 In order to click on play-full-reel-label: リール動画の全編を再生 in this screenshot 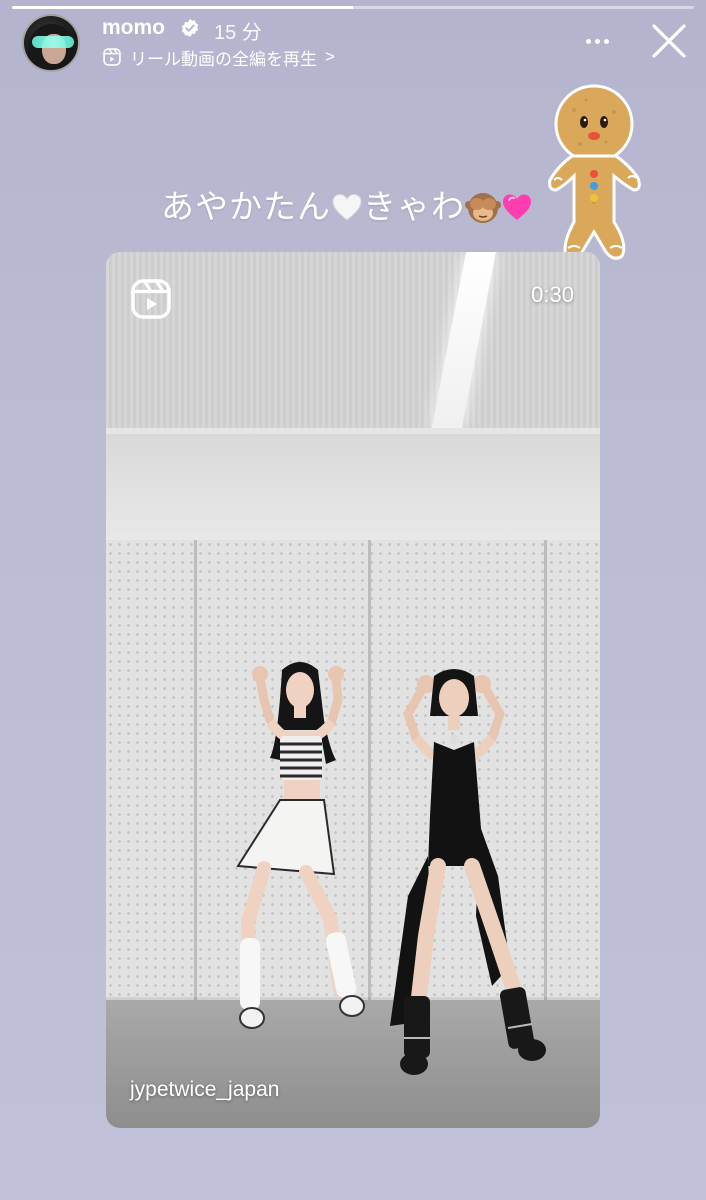, I will do `click(223, 59)`.